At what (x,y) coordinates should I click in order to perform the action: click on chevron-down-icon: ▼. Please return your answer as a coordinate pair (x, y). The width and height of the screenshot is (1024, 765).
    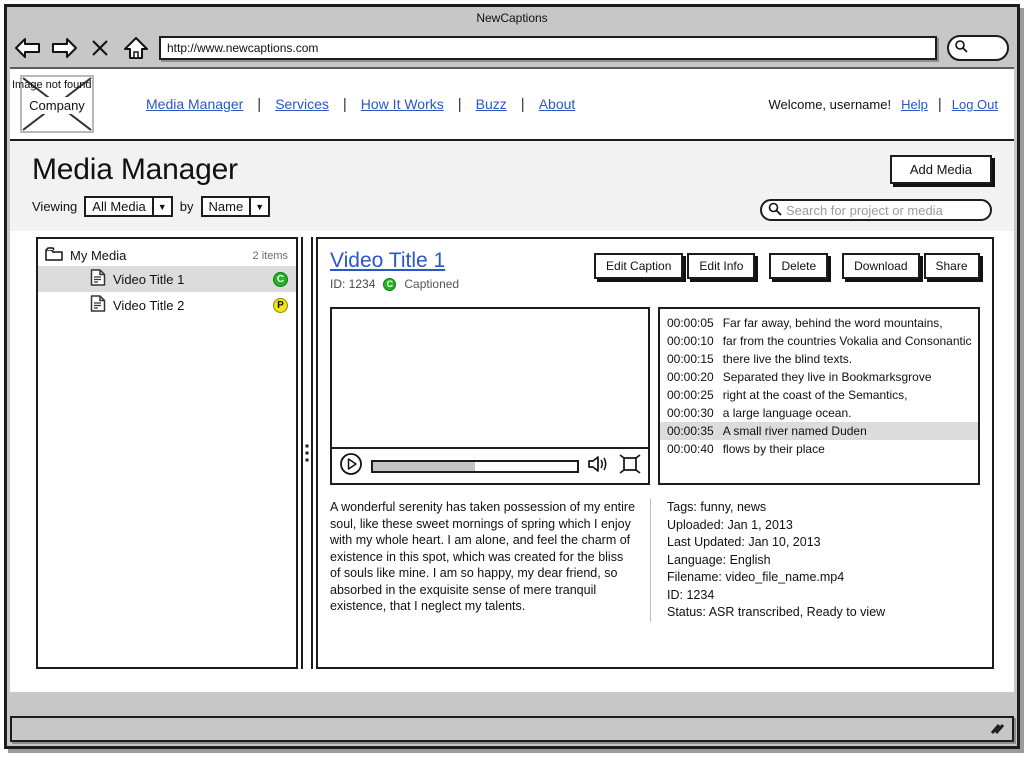
    Looking at the image, I should click on (161, 206).